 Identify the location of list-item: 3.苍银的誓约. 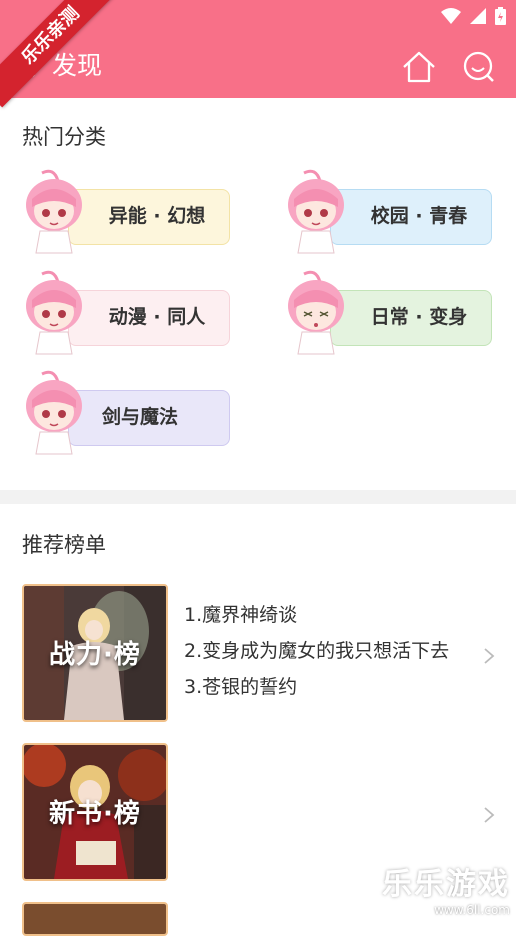
(316, 687).